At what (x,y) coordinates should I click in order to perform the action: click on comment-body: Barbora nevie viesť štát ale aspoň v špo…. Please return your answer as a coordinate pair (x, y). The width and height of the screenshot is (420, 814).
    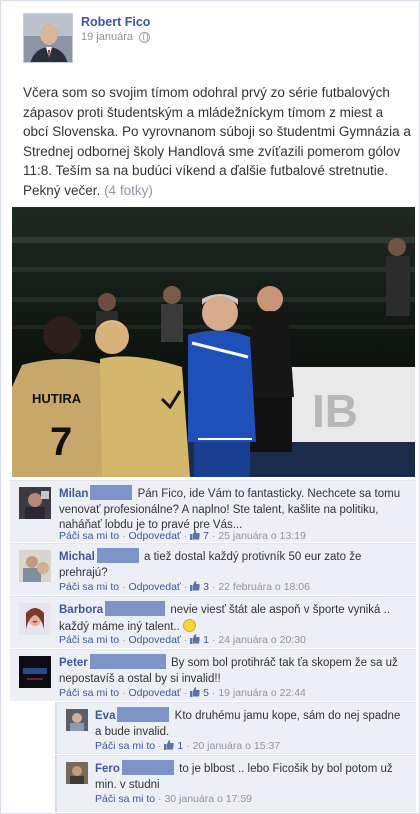
    Looking at the image, I should click on (232, 618).